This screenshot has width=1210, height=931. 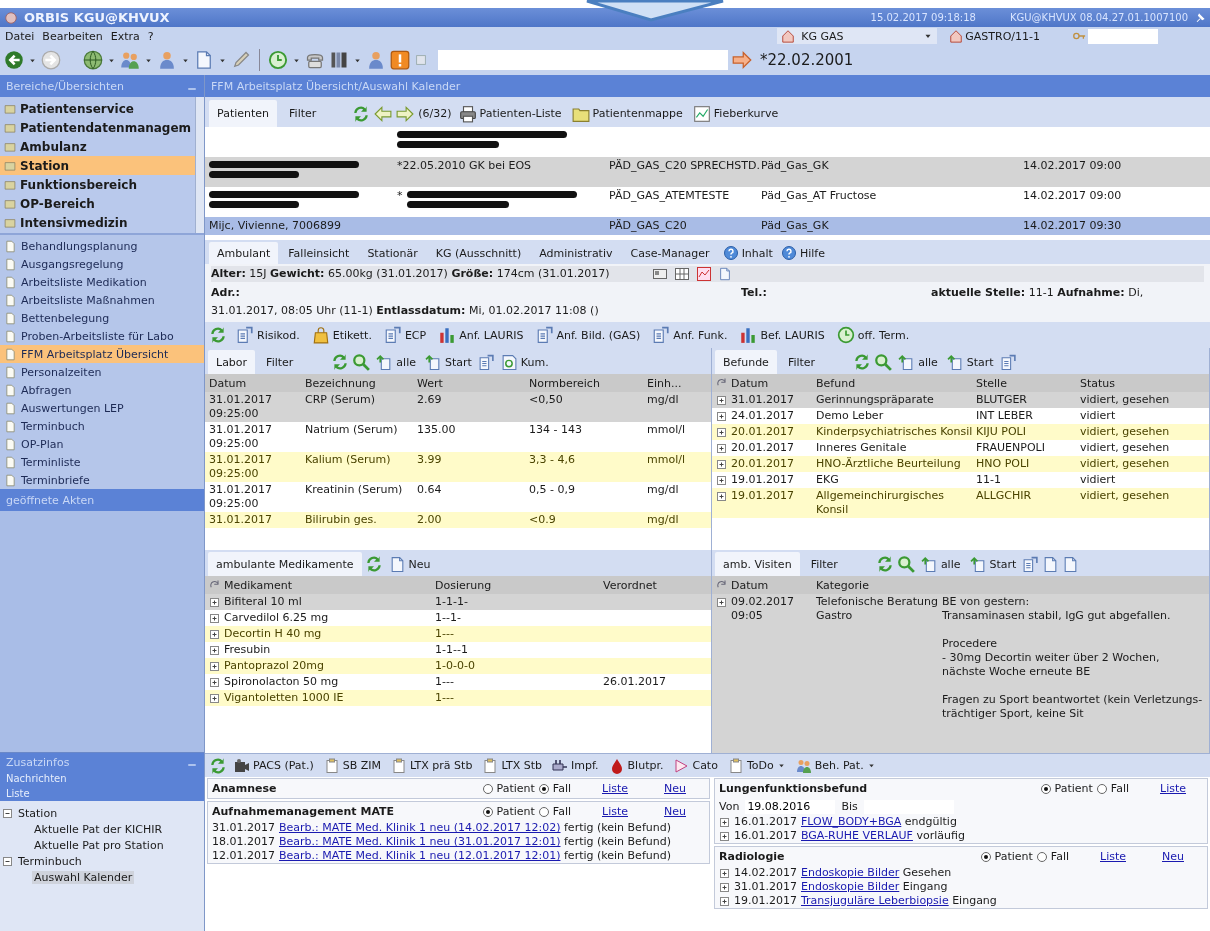 I want to click on toolbar-button: alle, so click(x=396, y=362).